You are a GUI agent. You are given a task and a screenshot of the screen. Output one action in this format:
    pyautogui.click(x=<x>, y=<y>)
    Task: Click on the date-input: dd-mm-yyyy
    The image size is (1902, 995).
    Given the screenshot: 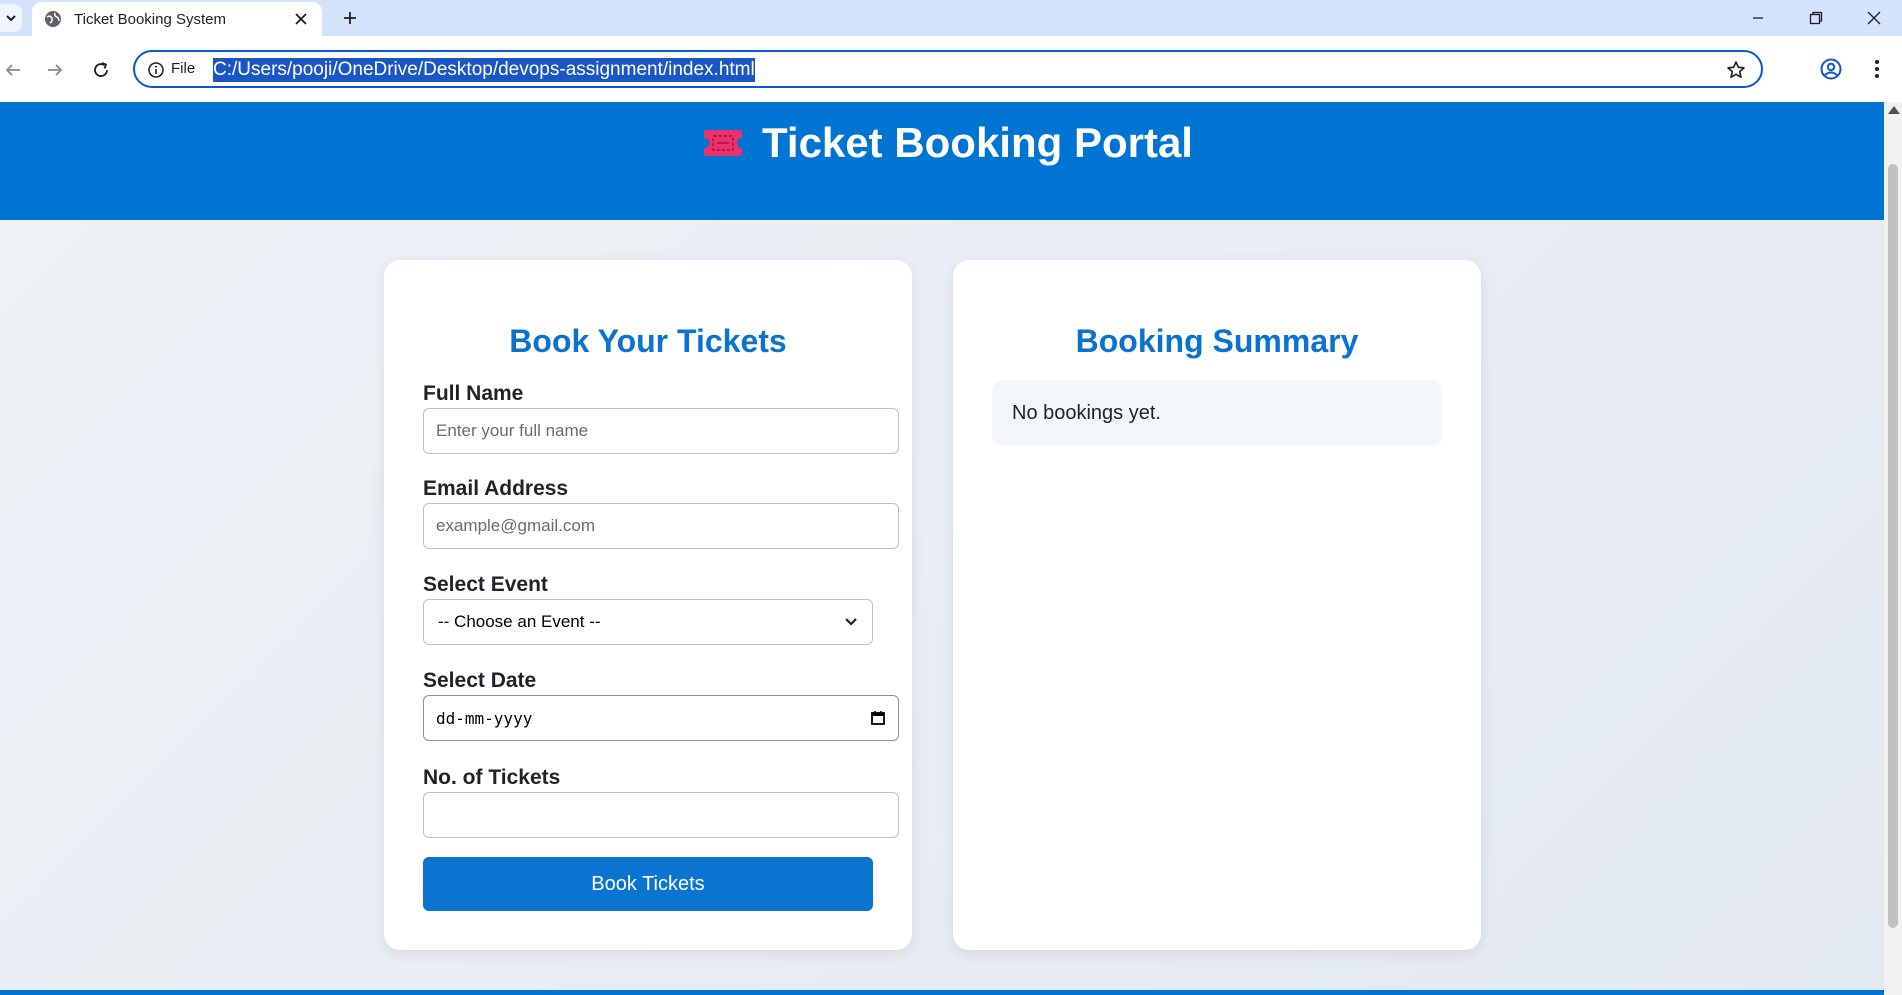 What is the action you would take?
    pyautogui.click(x=661, y=718)
    